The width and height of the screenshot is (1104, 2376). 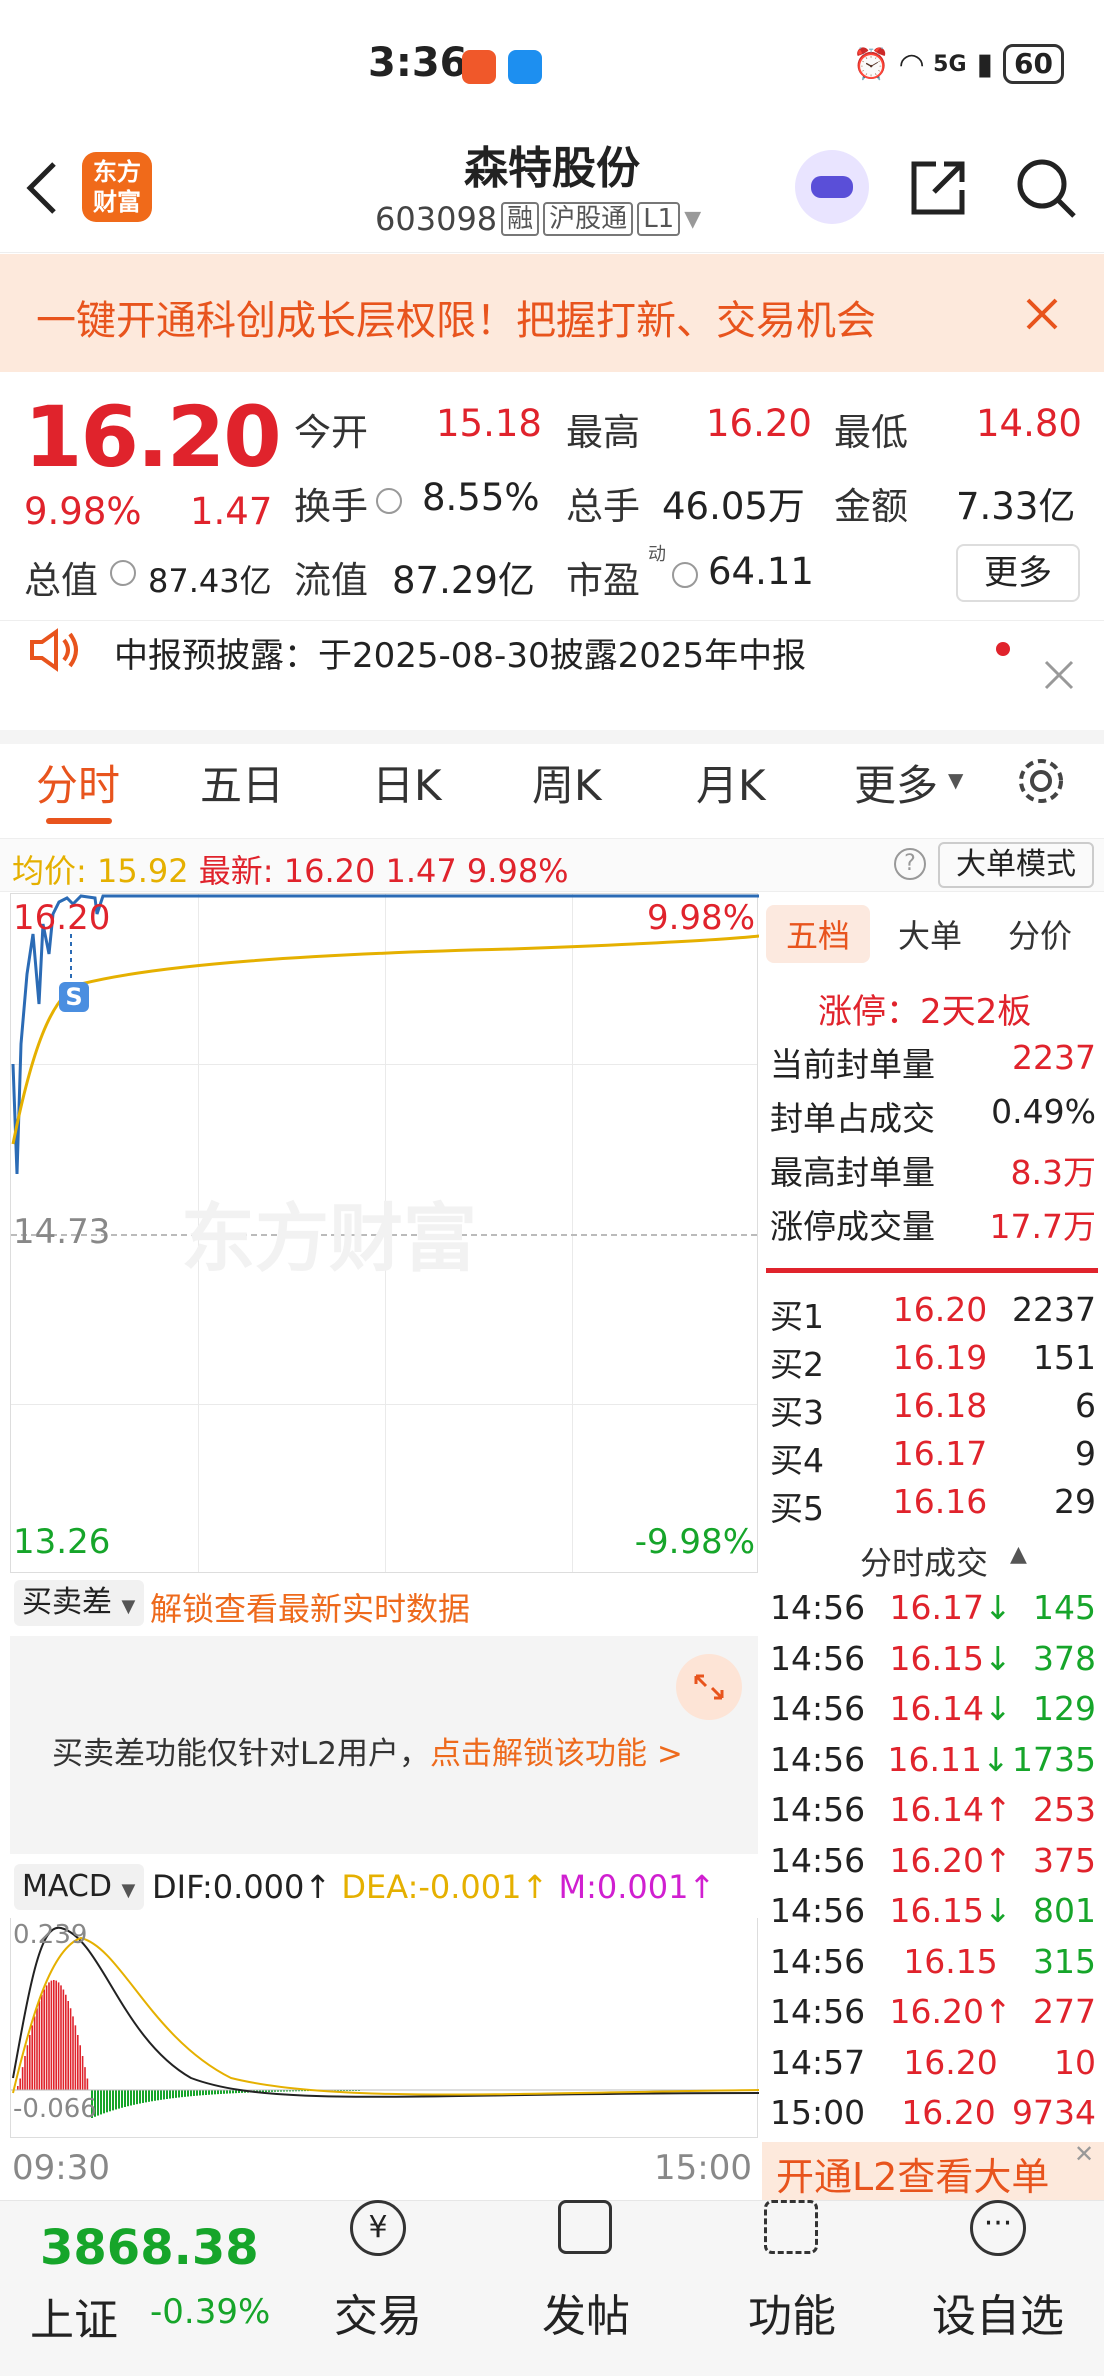 What do you see at coordinates (378, 2272) in the screenshot?
I see `nav-trade: ¥ 交易` at bounding box center [378, 2272].